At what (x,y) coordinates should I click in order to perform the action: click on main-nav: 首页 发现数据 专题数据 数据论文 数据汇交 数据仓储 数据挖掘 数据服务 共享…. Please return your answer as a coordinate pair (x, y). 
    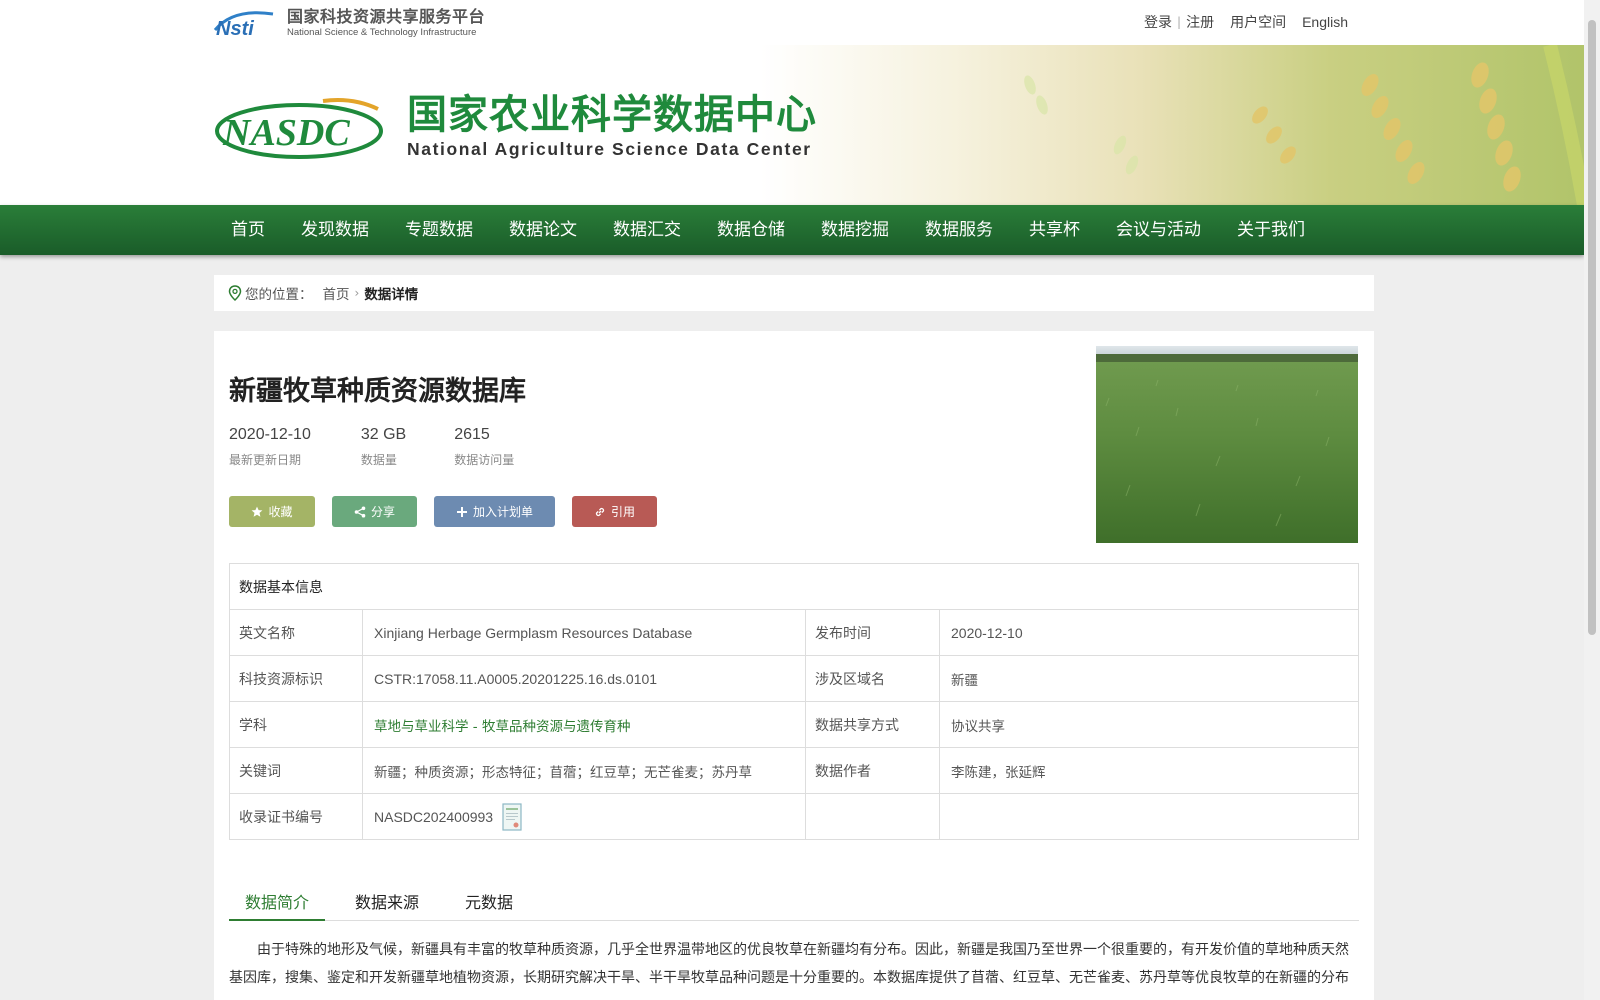
    Looking at the image, I should click on (792, 230).